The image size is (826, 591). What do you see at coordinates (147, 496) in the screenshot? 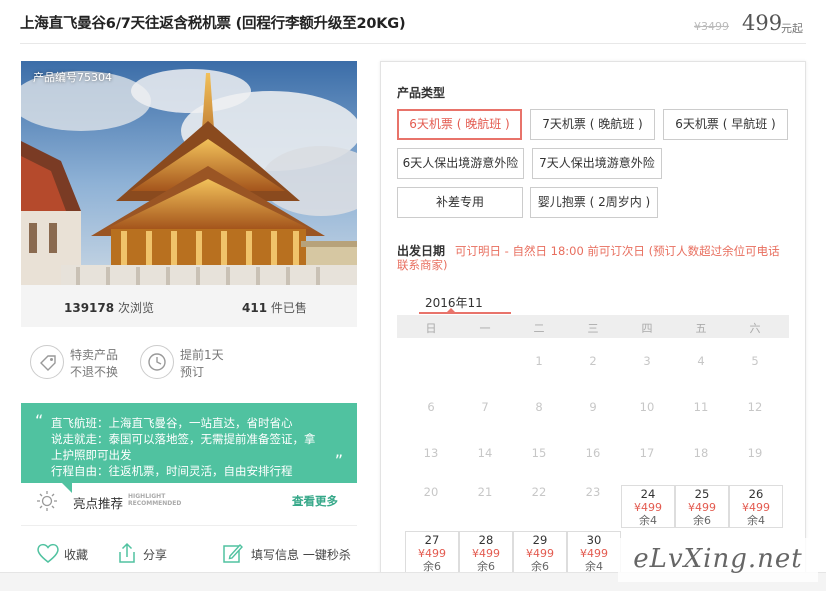
I see `highlight-en-line1: HIGHLIGHT` at bounding box center [147, 496].